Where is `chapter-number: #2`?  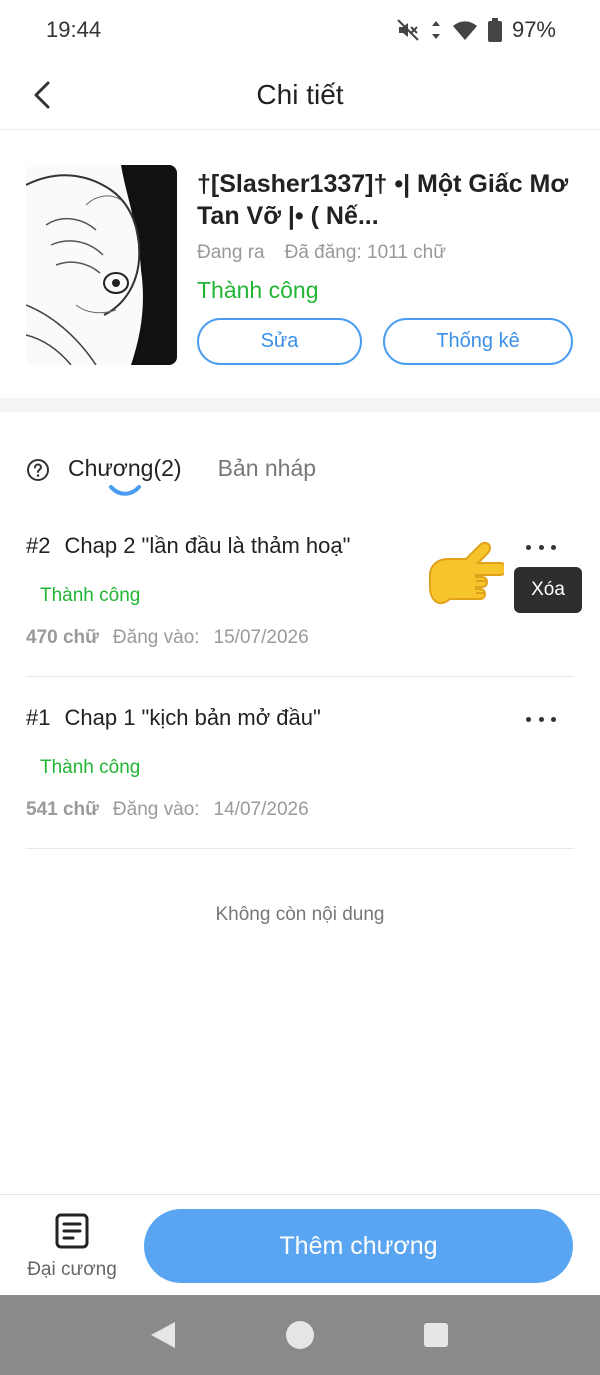
chapter-number: #2 is located at coordinates (38, 545).